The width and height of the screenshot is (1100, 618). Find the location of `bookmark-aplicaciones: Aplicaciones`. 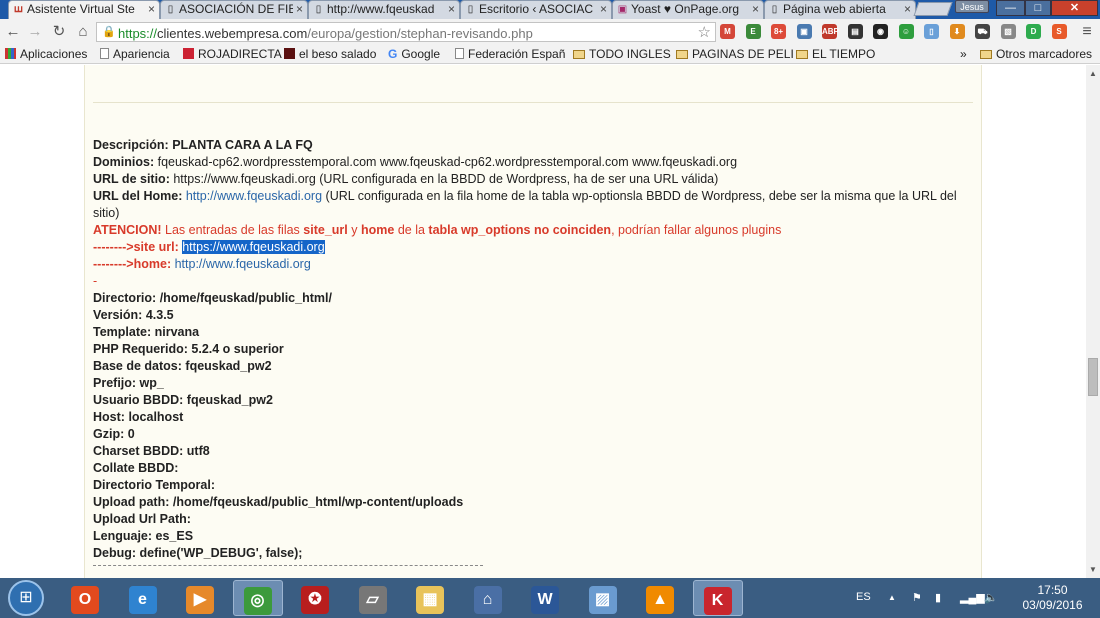

bookmark-aplicaciones: Aplicaciones is located at coordinates (46, 54).